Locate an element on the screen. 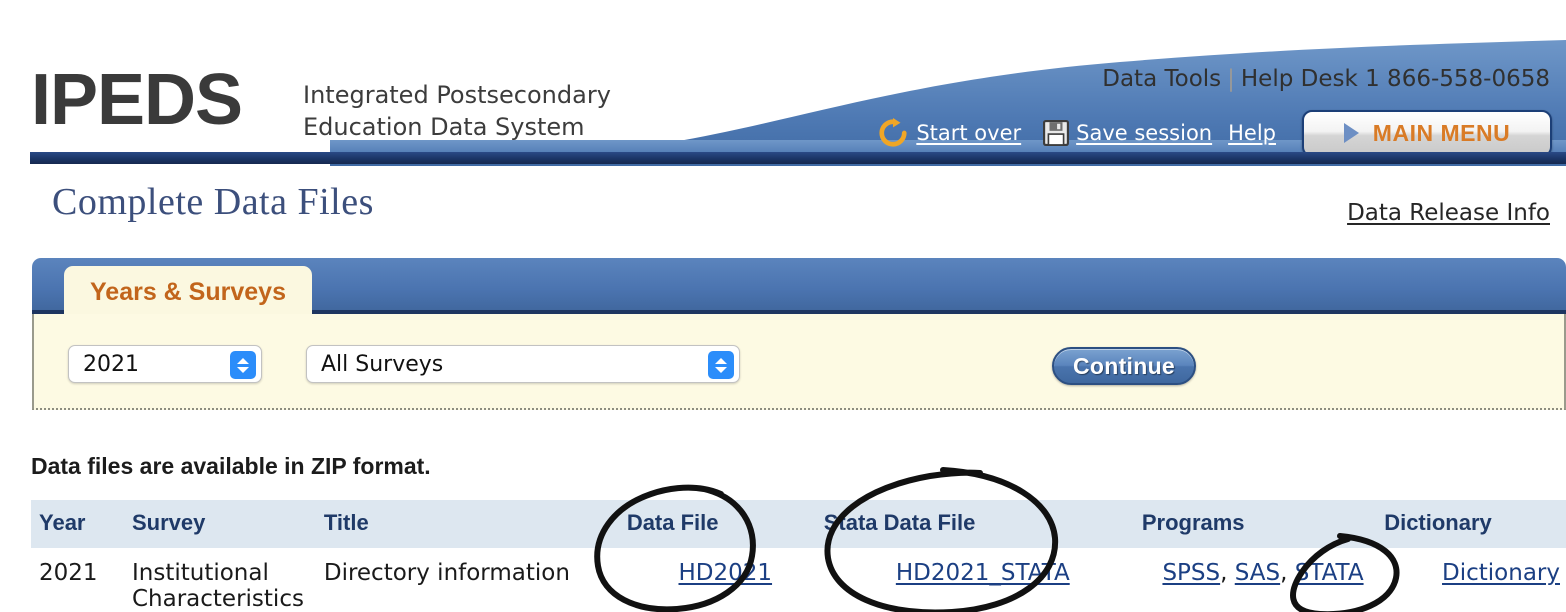 This screenshot has width=1566, height=612. start-over-label: Start over is located at coordinates (968, 133).